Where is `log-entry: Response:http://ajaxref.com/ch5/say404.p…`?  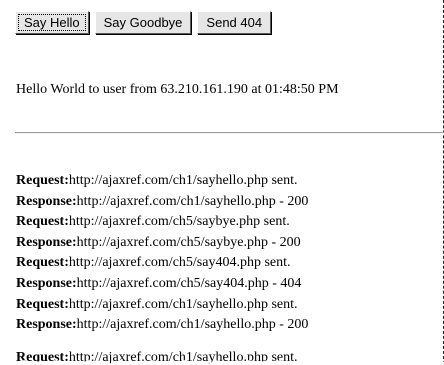
log-entry: Response:http://ajaxref.com/ch5/say404.p… is located at coordinates (228, 284).